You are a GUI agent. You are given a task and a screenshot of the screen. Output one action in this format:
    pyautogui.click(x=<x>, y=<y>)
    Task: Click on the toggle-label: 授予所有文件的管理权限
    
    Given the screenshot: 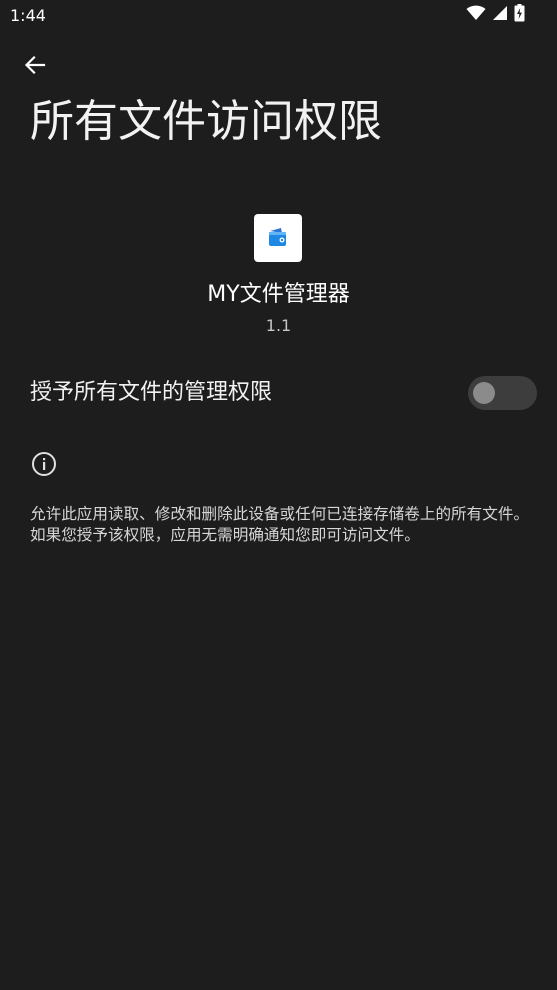 What is the action you would take?
    pyautogui.click(x=151, y=392)
    